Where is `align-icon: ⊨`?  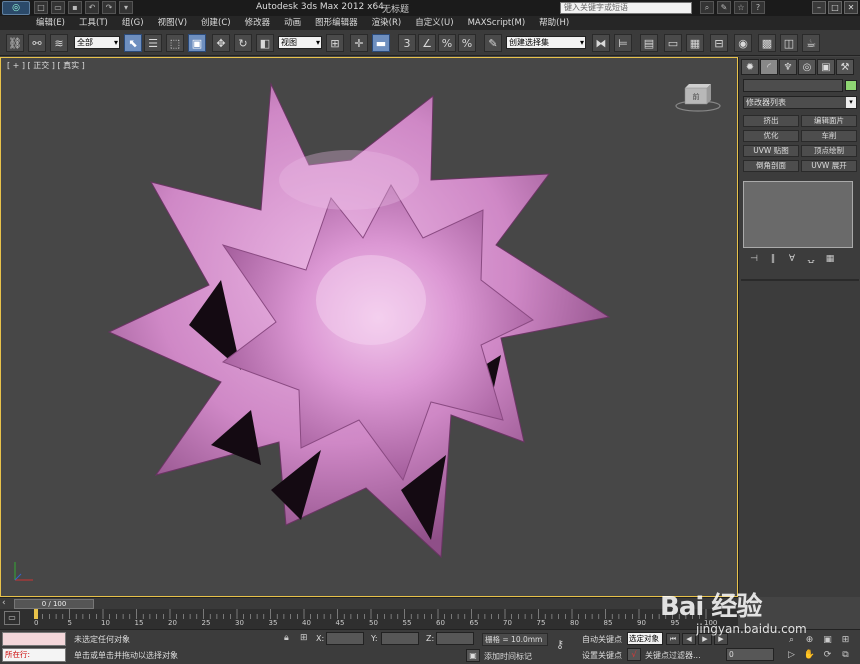 align-icon: ⊨ is located at coordinates (623, 43).